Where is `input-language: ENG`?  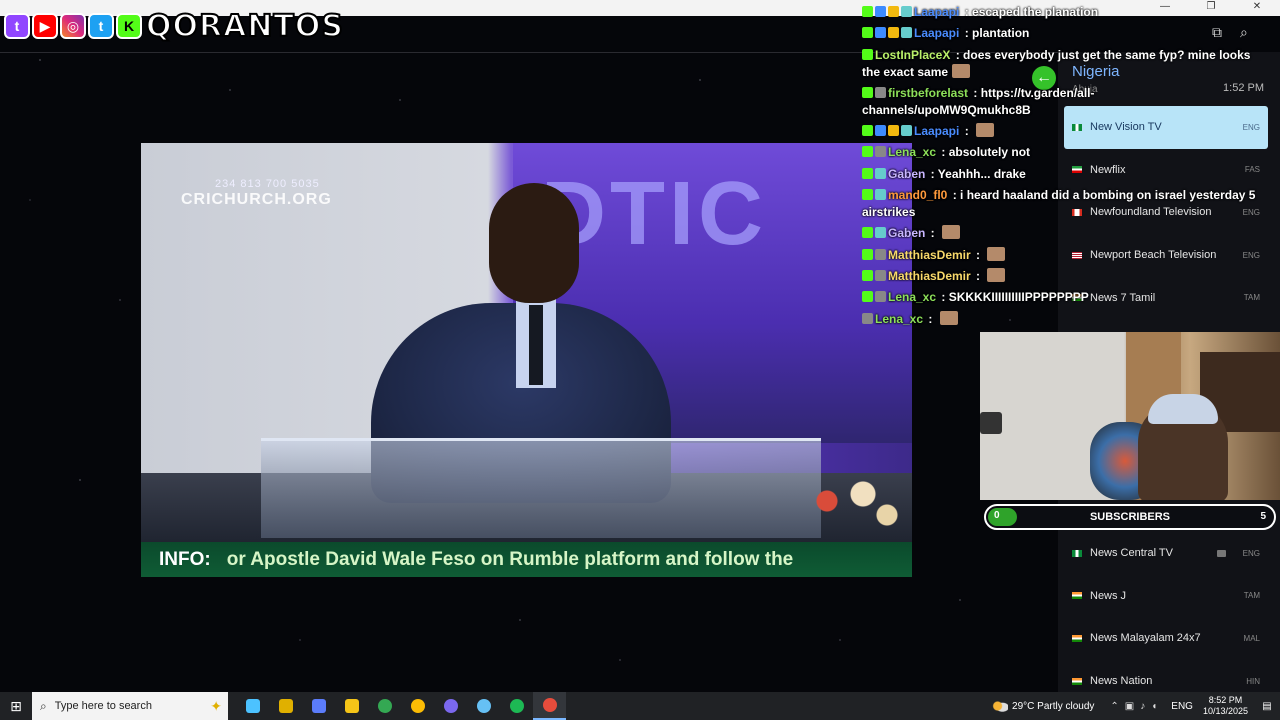 input-language: ENG is located at coordinates (1182, 706).